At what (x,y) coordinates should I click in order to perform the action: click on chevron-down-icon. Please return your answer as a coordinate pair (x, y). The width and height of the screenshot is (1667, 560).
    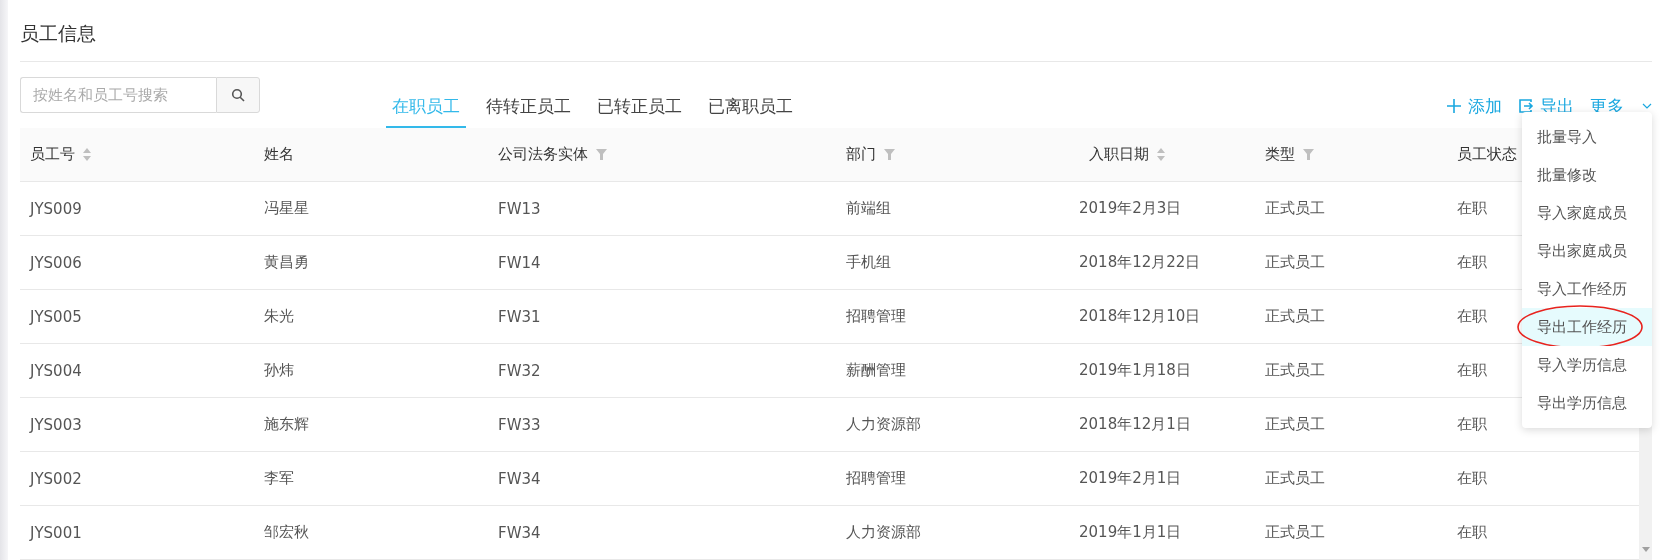
    Looking at the image, I should click on (1647, 106).